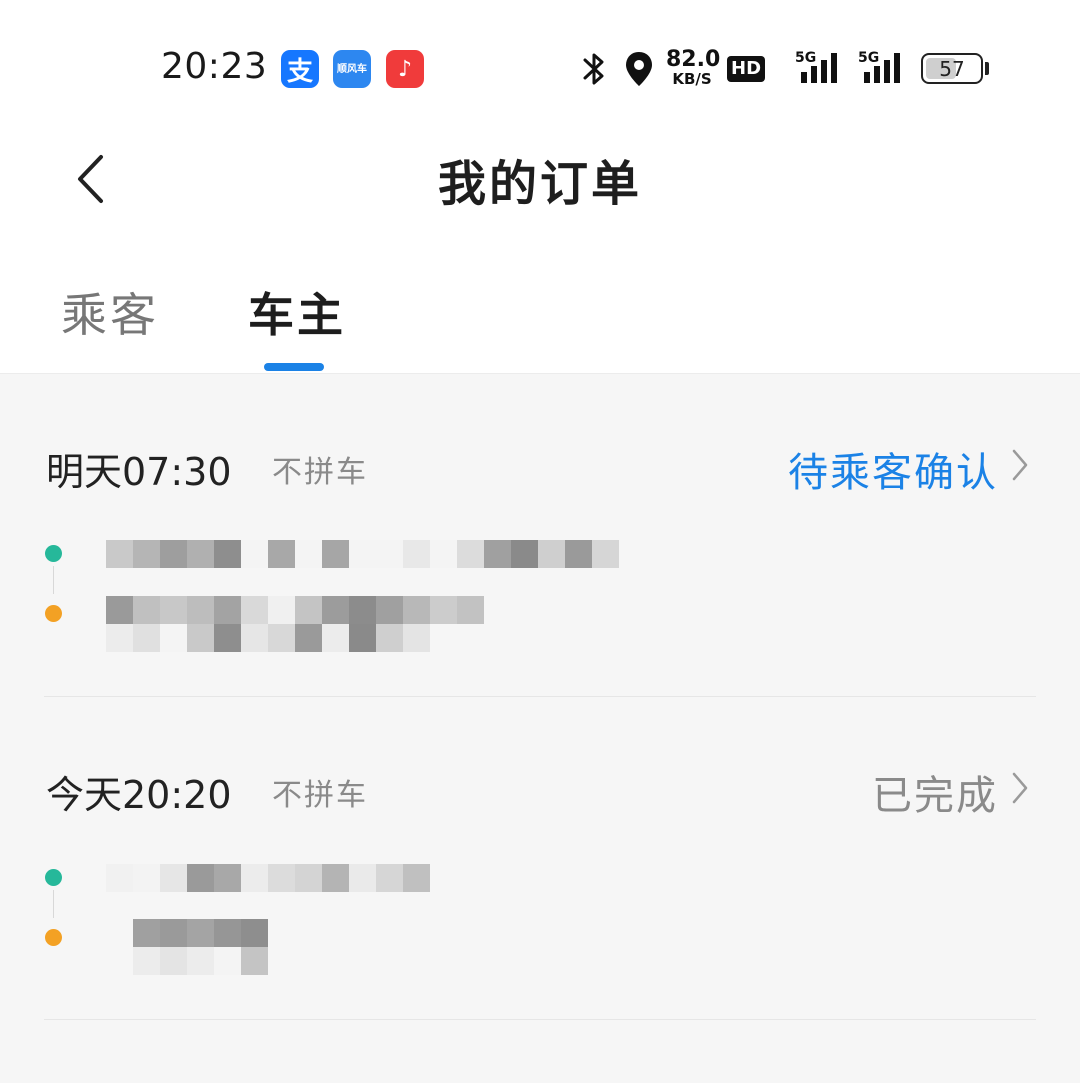 The width and height of the screenshot is (1080, 1083). I want to click on tab-driver: 车主, so click(297, 312).